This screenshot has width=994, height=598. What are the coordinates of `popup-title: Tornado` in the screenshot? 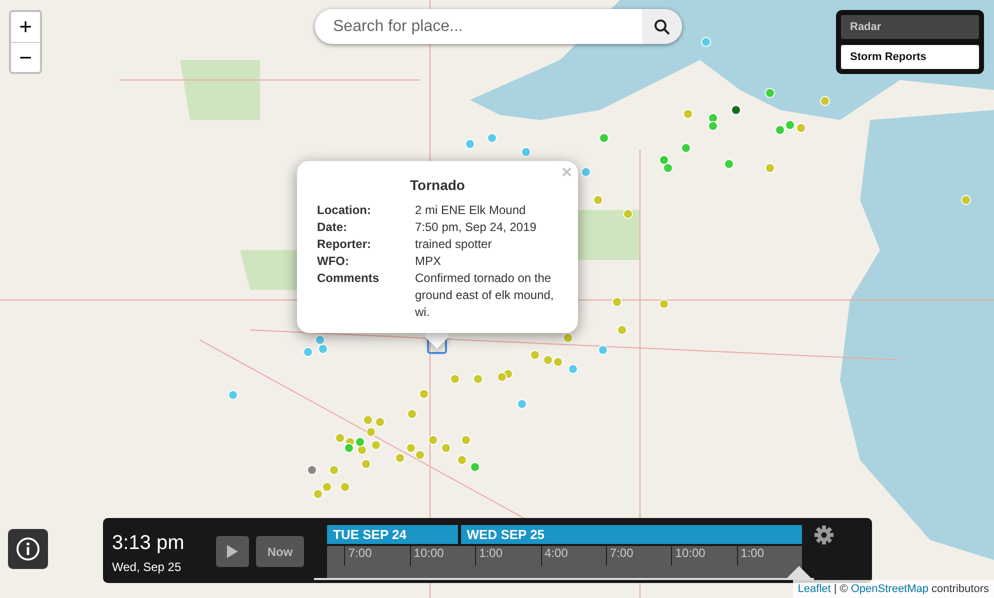 It's located at (437, 185).